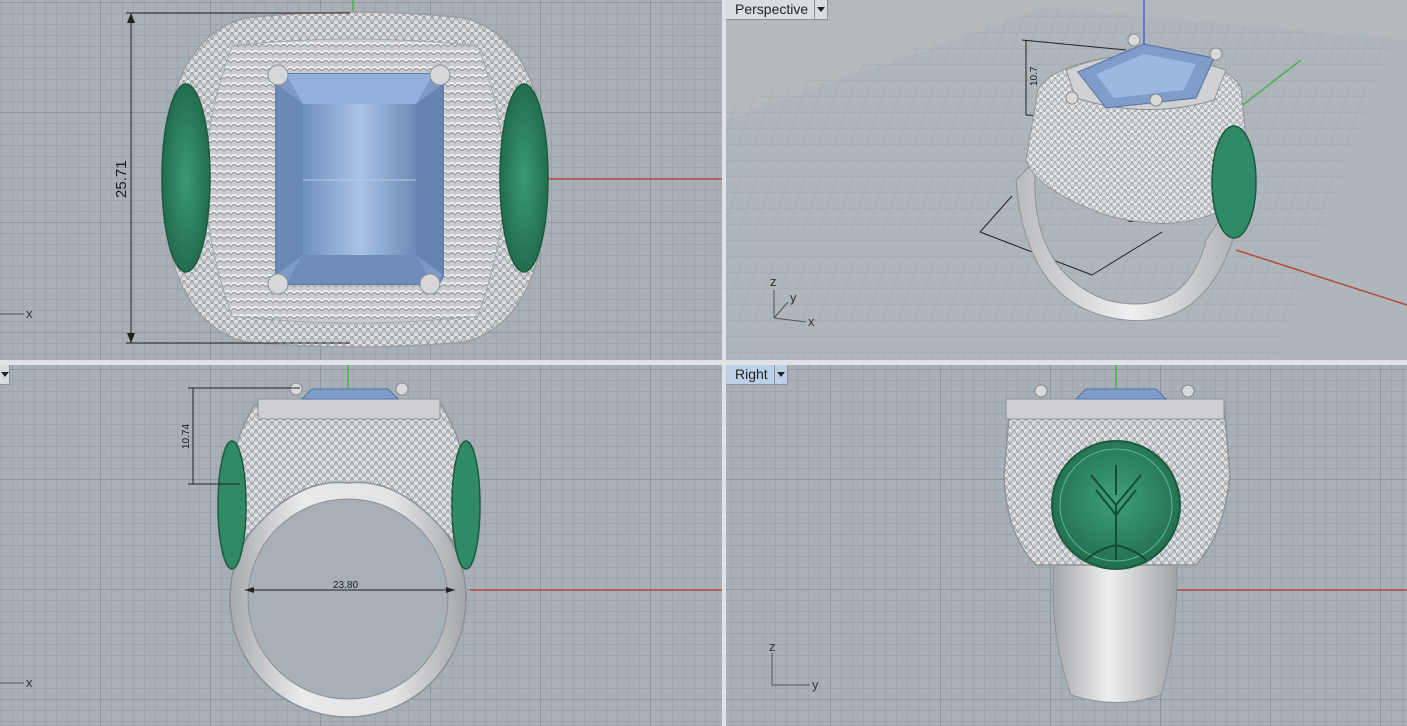  I want to click on top-dimension-label: 25.71, so click(121, 179).